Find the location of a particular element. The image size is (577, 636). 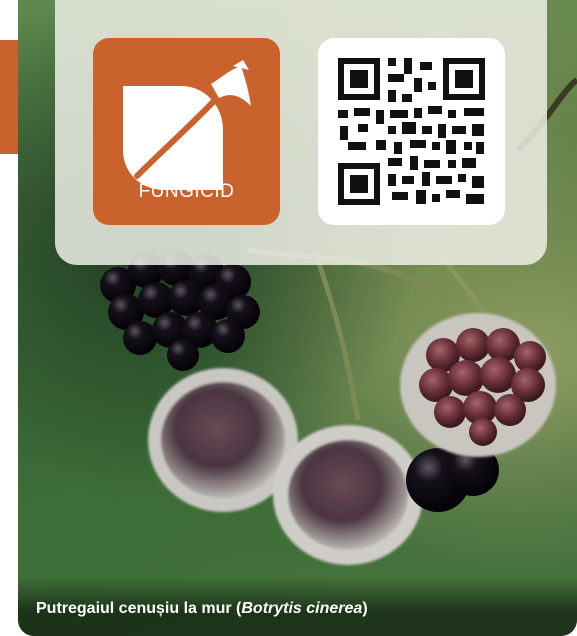

caption-scientific-name: Botrytis cinerea is located at coordinates (302, 608).